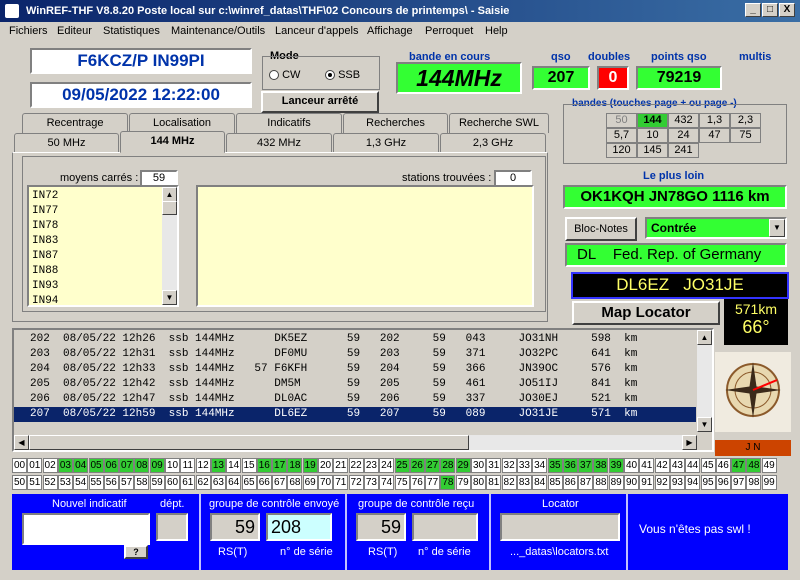 The height and width of the screenshot is (580, 800). What do you see at coordinates (316, 31) in the screenshot?
I see `menu-lanceur: Lanceur d'appels` at bounding box center [316, 31].